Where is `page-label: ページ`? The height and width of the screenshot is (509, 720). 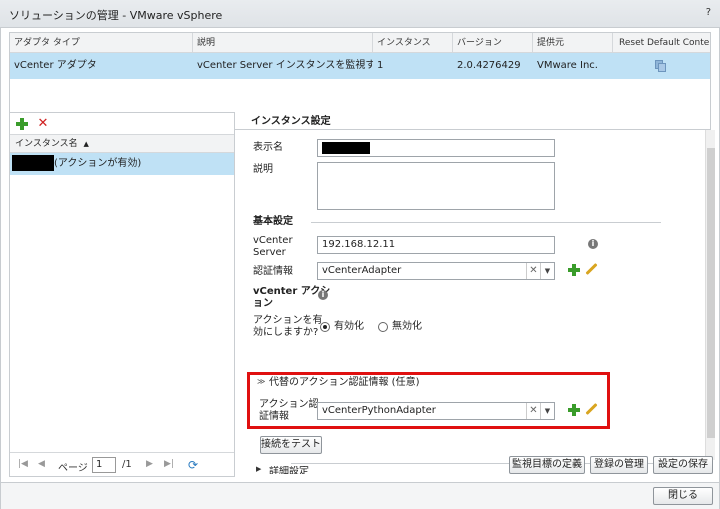 page-label: ページ is located at coordinates (73, 468).